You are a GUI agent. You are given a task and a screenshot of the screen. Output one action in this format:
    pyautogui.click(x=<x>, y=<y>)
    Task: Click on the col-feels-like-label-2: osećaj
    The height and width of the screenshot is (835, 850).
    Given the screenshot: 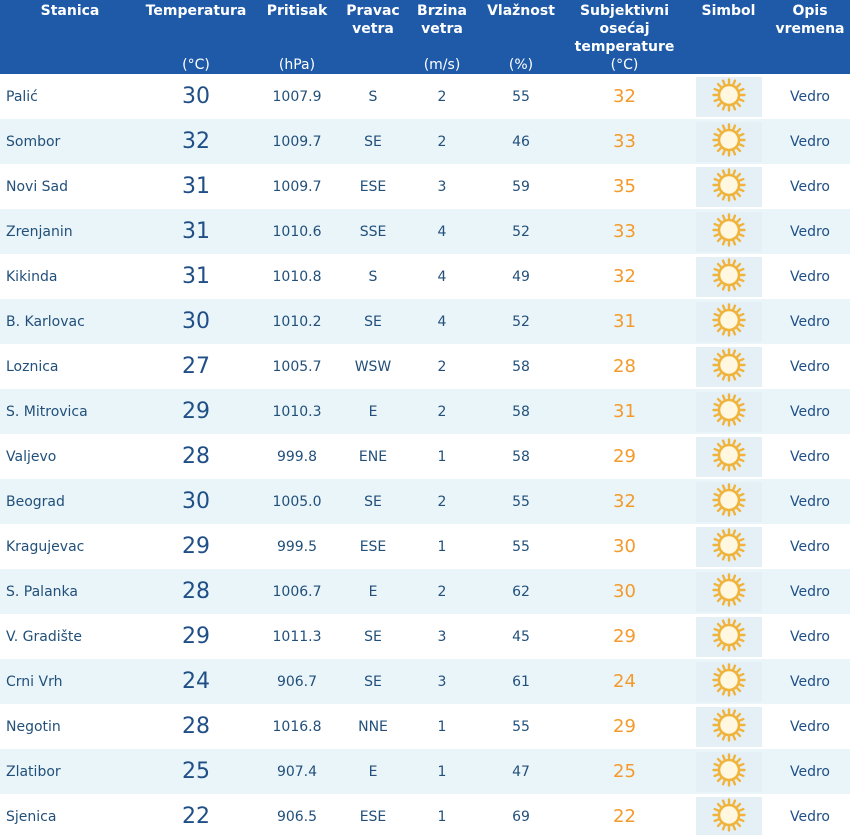 What is the action you would take?
    pyautogui.click(x=624, y=29)
    